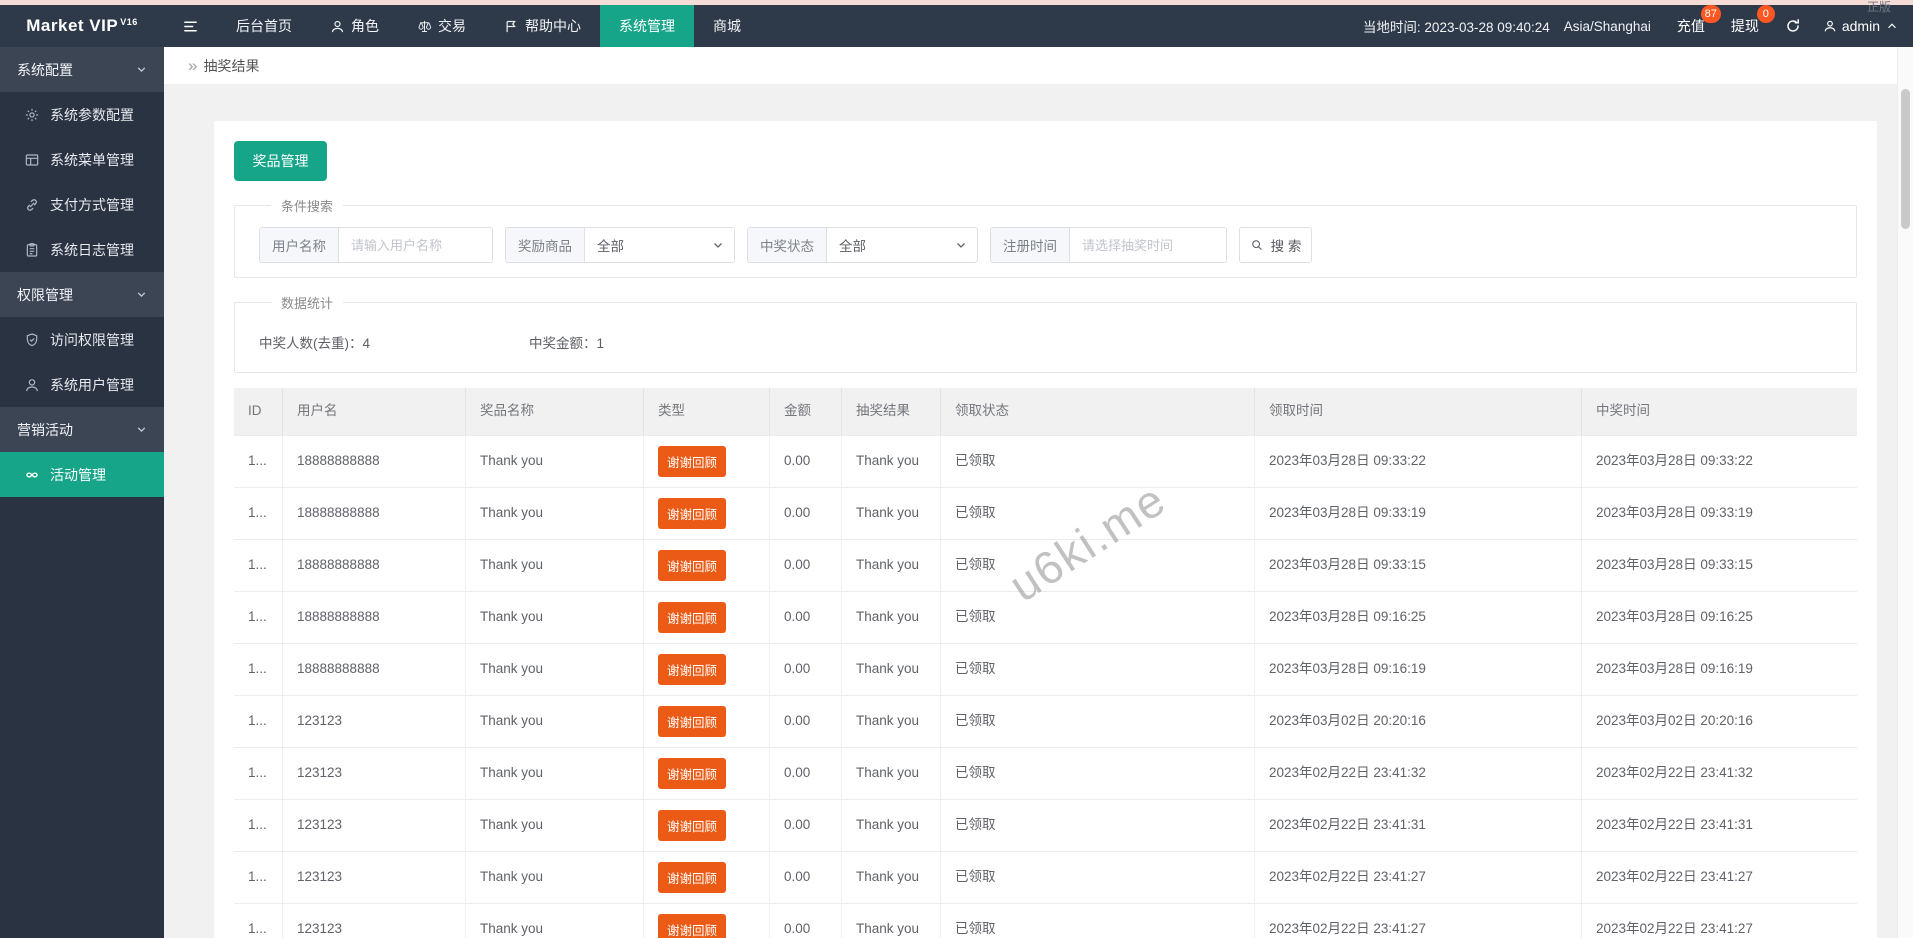 The height and width of the screenshot is (938, 1913). What do you see at coordinates (92, 249) in the screenshot?
I see `sidebar-item-label: 系统日志管理` at bounding box center [92, 249].